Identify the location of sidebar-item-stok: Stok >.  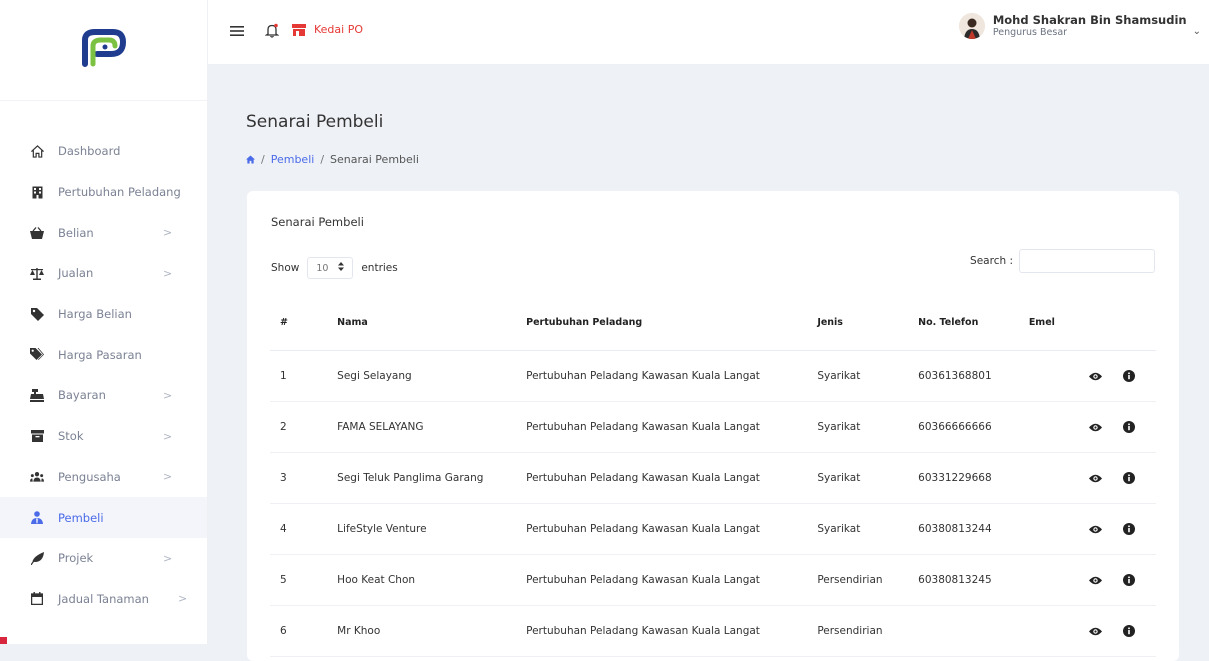
(103, 436).